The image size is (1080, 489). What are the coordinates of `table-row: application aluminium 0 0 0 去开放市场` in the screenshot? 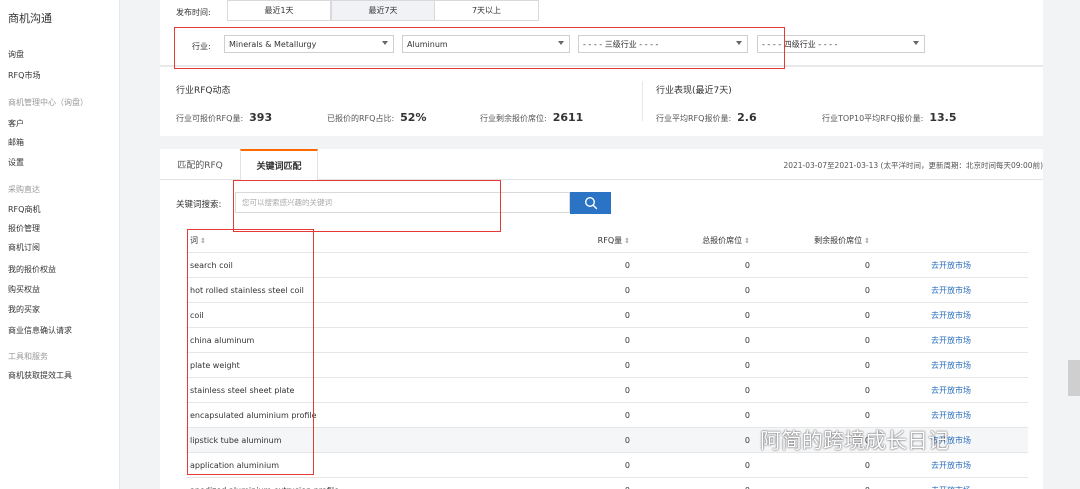 It's located at (607, 465).